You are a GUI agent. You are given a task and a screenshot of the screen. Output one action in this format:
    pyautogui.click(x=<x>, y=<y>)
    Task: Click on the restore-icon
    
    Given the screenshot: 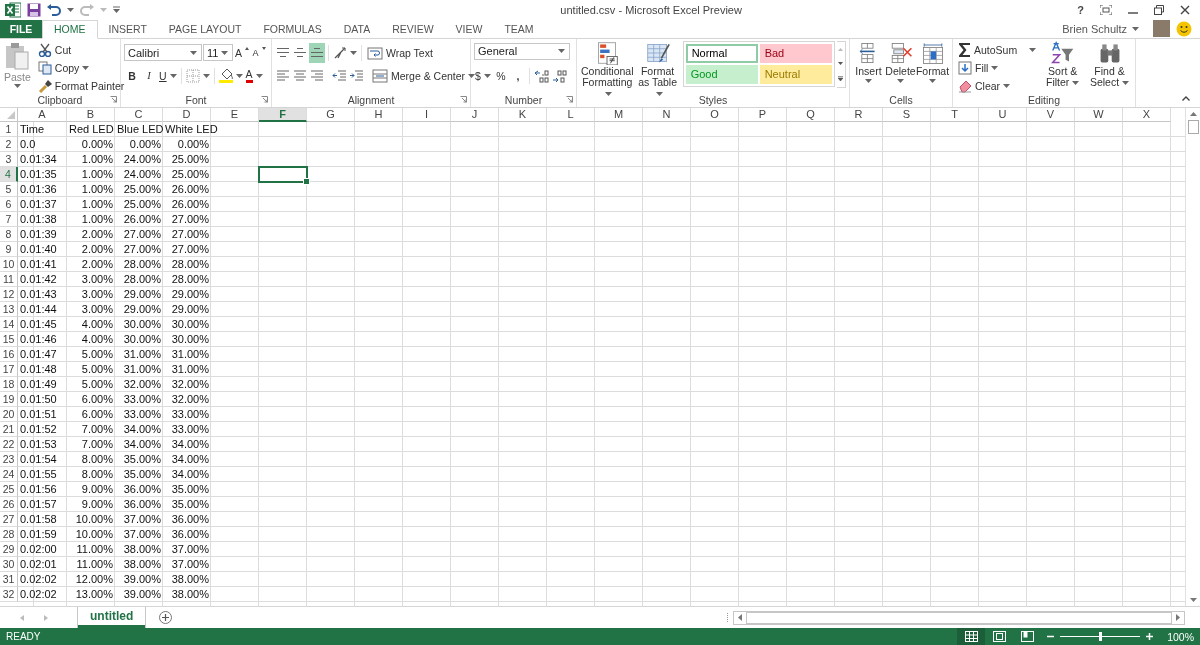 What is the action you would take?
    pyautogui.click(x=1159, y=9)
    